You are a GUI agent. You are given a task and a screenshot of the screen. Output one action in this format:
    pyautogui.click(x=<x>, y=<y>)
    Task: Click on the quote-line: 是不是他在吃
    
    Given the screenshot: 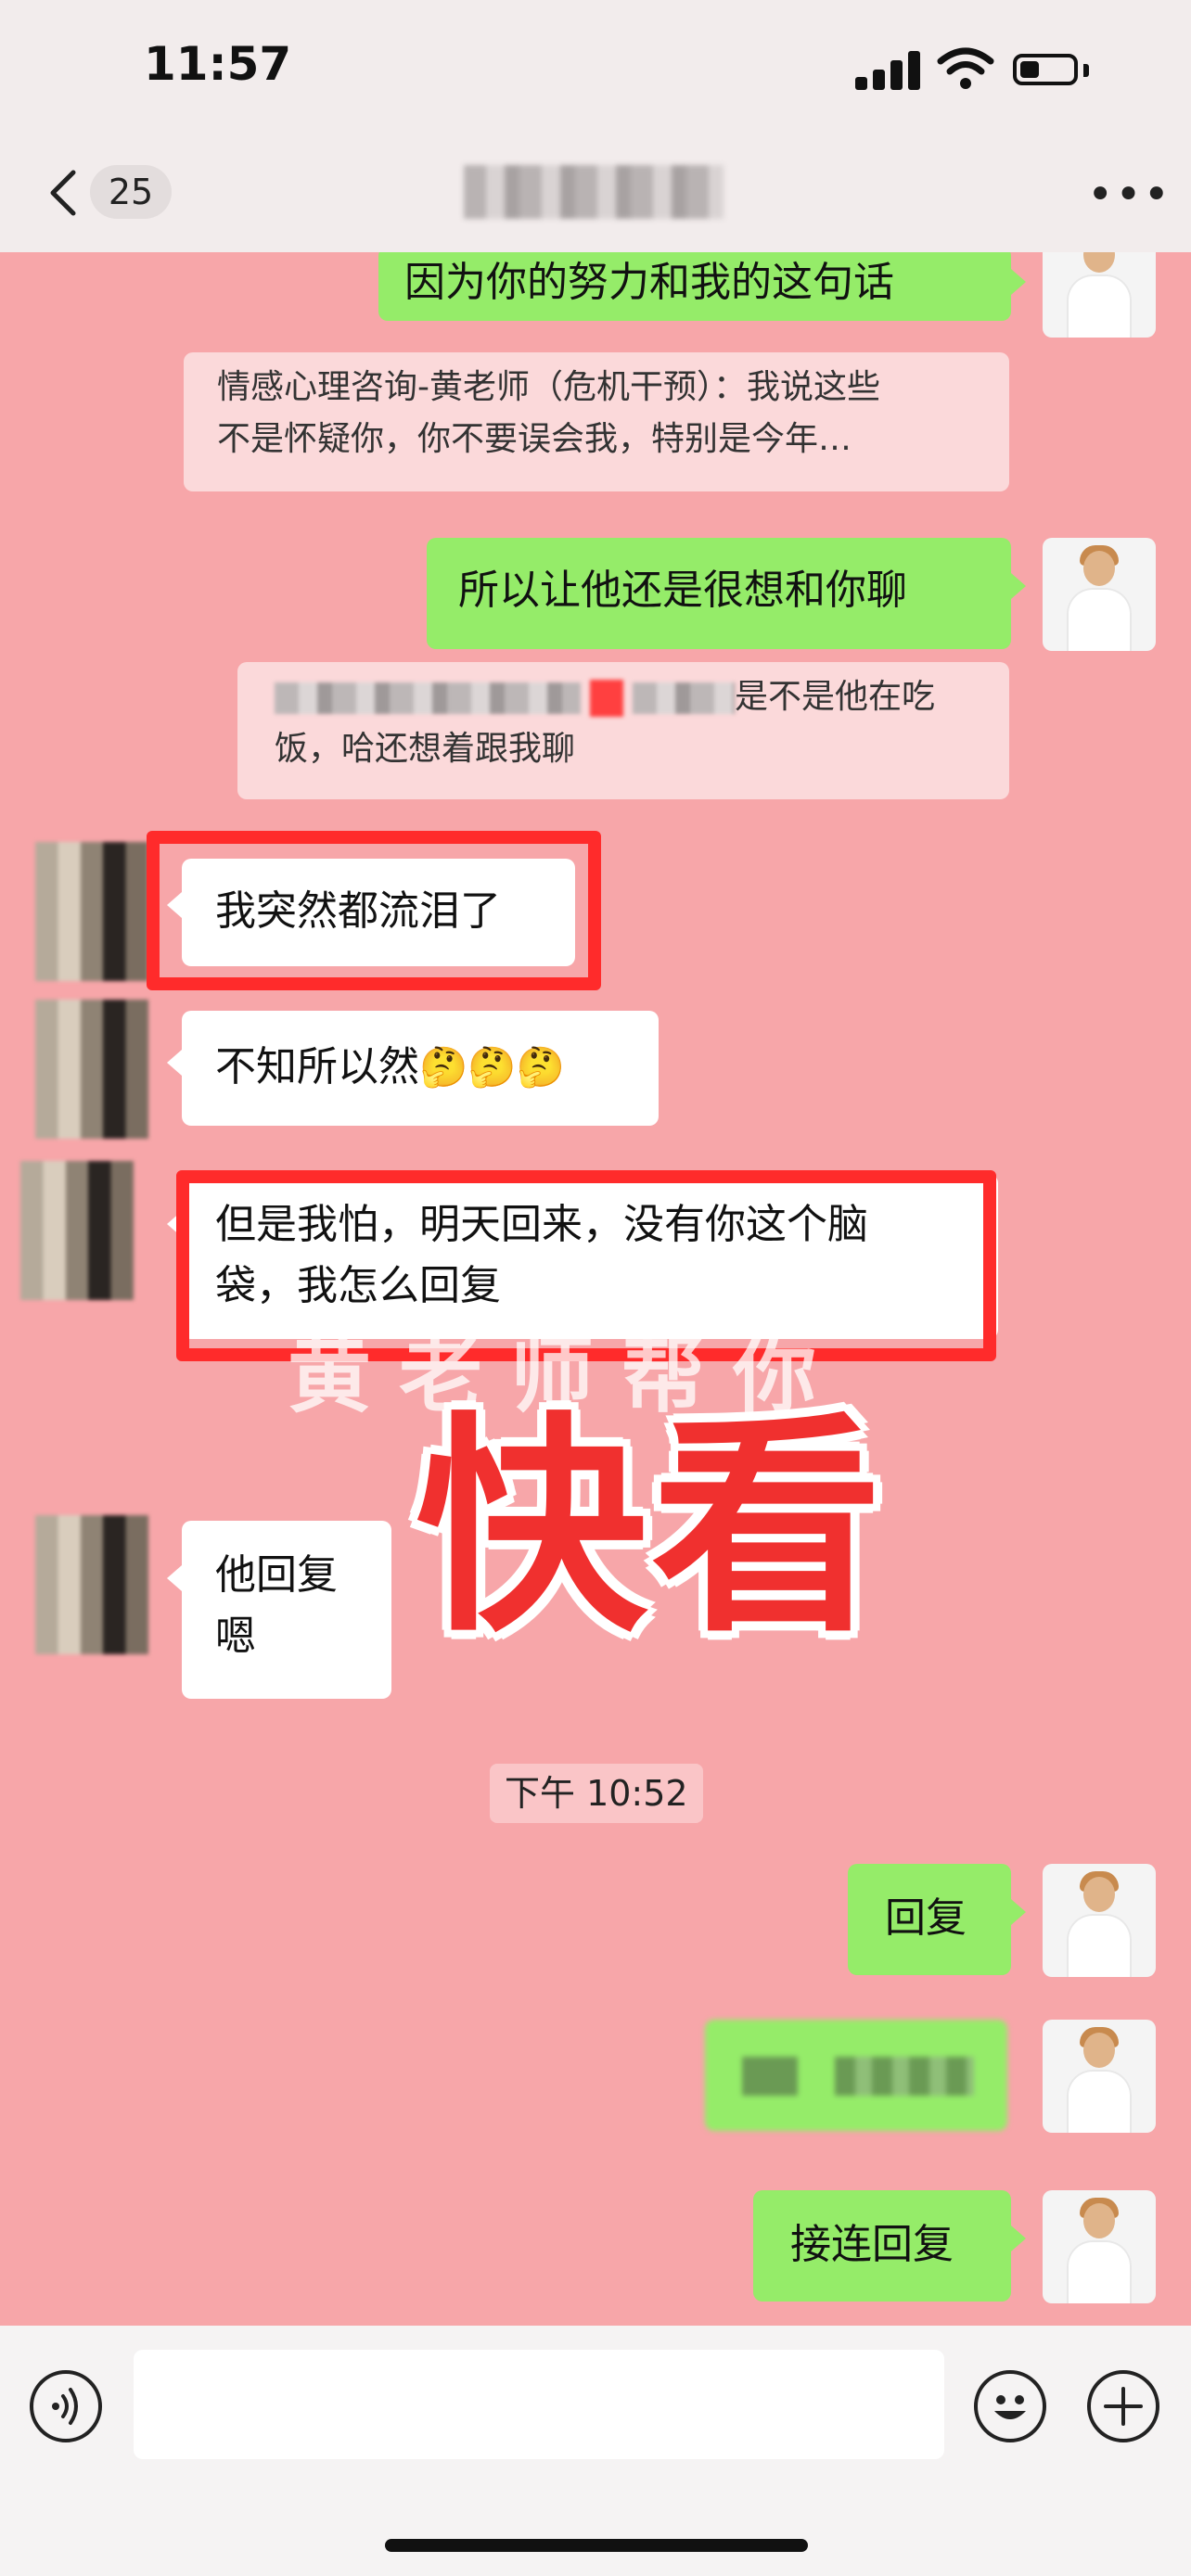 What is the action you would take?
    pyautogui.click(x=835, y=697)
    